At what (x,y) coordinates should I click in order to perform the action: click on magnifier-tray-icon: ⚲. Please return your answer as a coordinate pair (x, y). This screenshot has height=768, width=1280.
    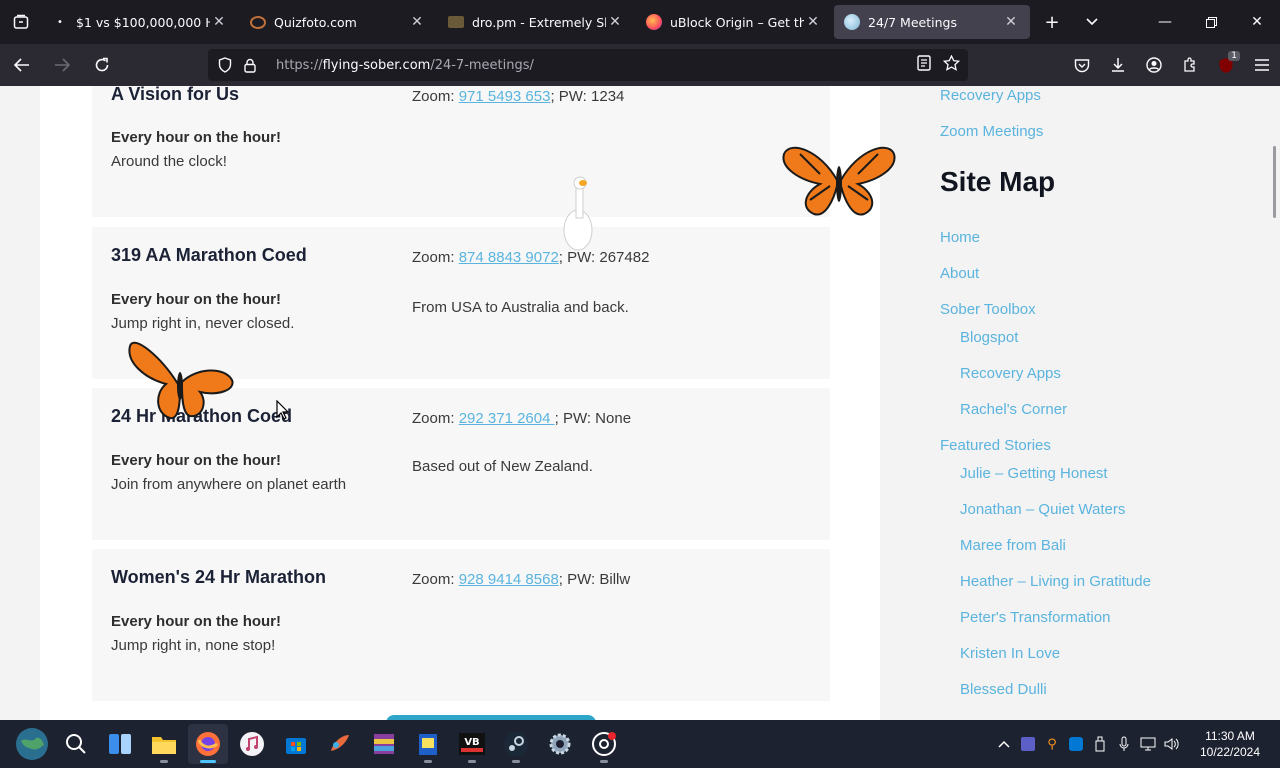
    Looking at the image, I should click on (1052, 744).